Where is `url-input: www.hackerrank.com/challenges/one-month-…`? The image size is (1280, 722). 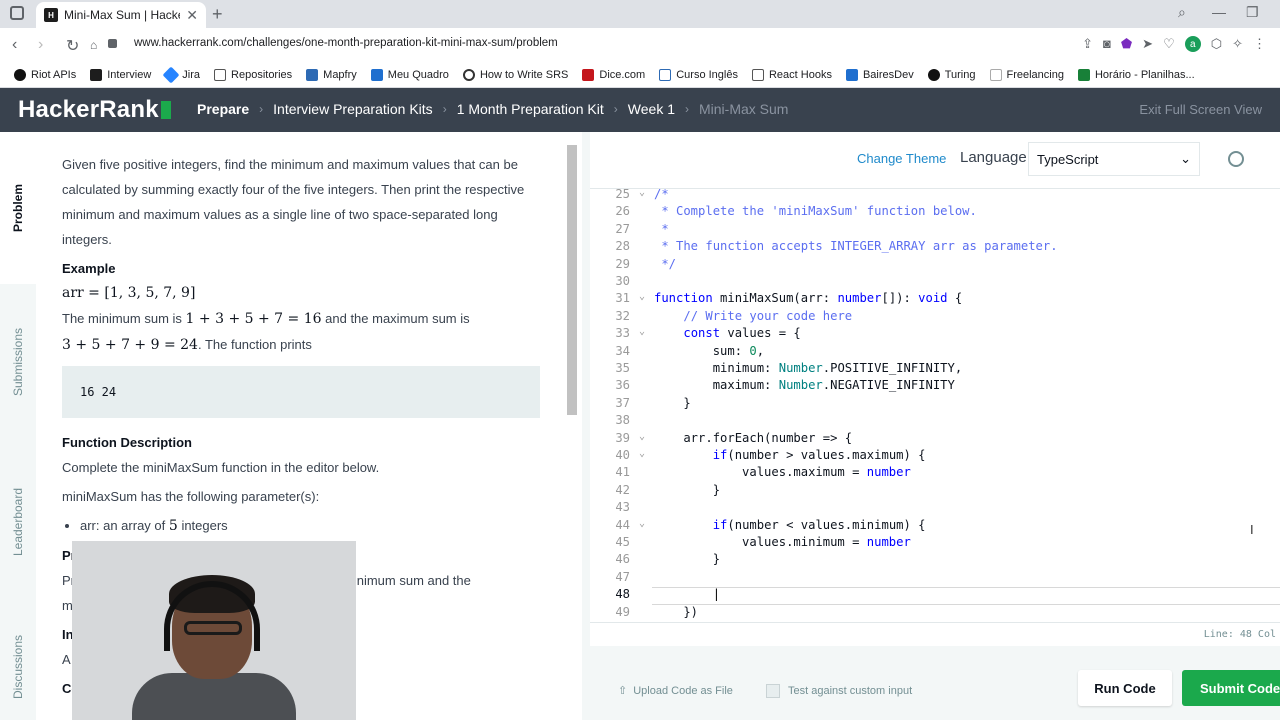
url-input: www.hackerrank.com/challenges/one-month-… is located at coordinates (346, 43).